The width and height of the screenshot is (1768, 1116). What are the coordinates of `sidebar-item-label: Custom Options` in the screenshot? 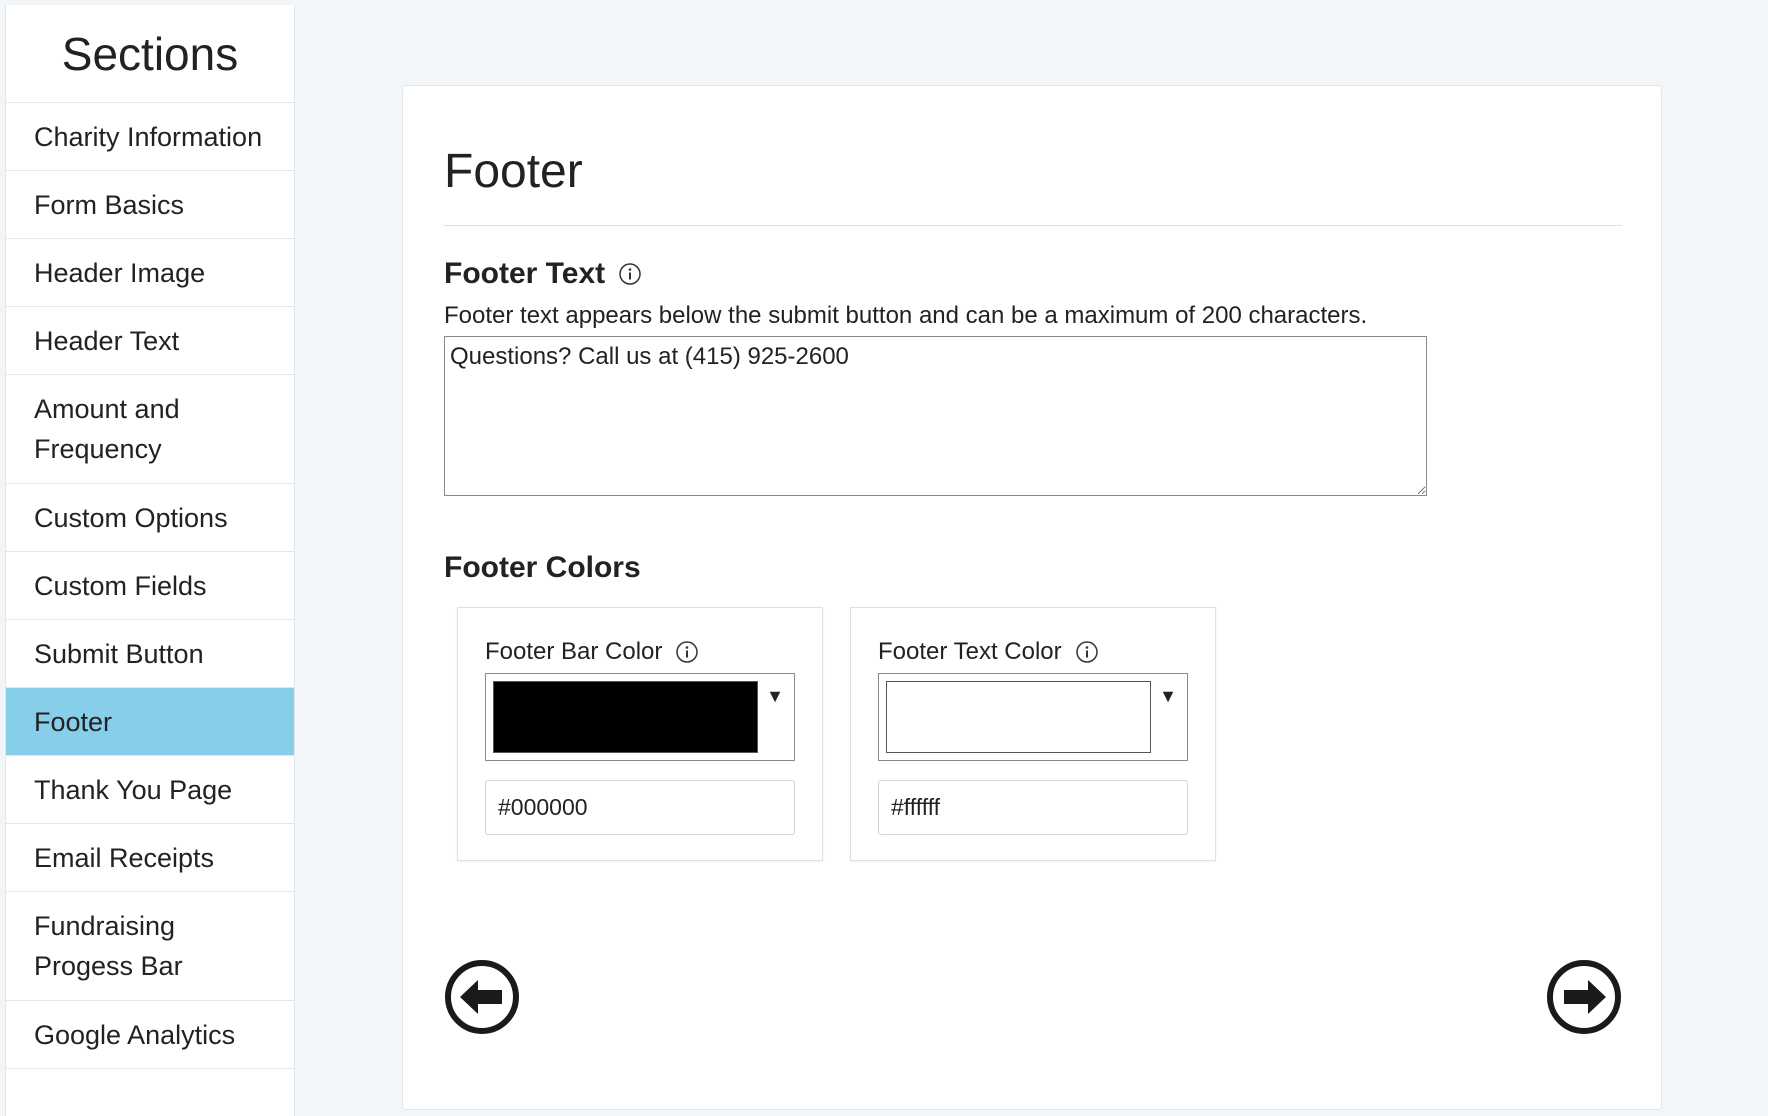 It's located at (131, 517).